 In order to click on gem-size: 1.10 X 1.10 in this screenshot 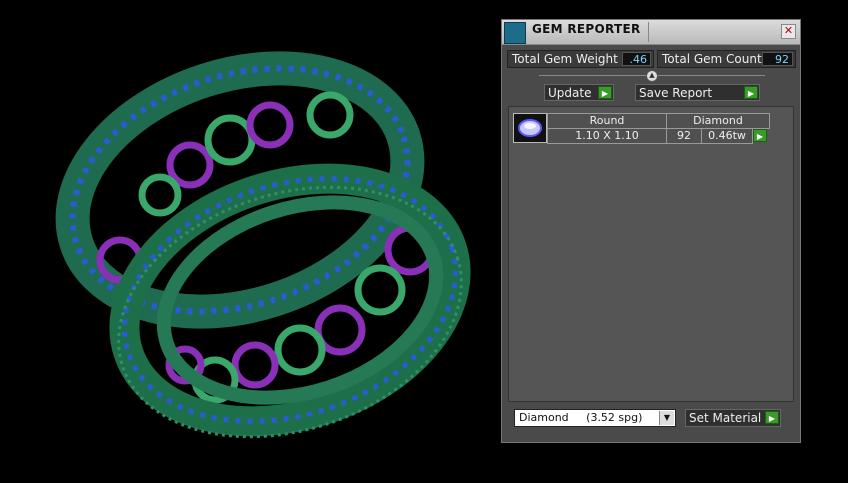, I will do `click(607, 136)`.